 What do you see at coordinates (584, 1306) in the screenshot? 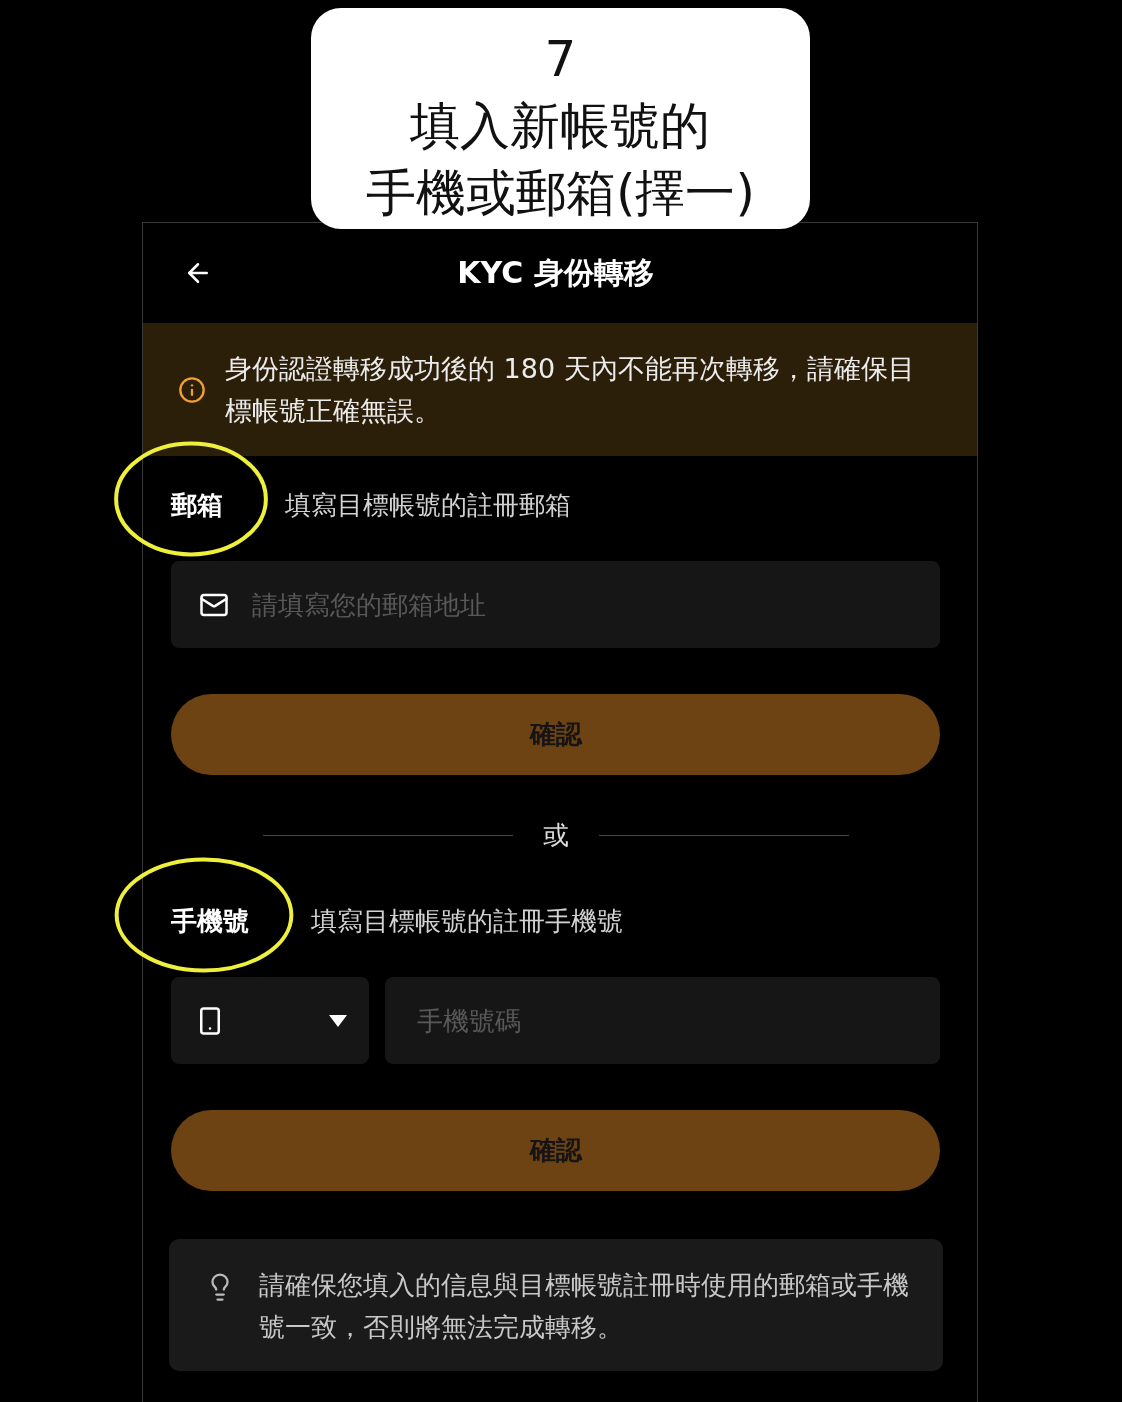
I see `tip-text: 請確保您填入的信息與目標帳號註冊時使用的郵箱或手機號一致，否則將無法完成轉移。` at bounding box center [584, 1306].